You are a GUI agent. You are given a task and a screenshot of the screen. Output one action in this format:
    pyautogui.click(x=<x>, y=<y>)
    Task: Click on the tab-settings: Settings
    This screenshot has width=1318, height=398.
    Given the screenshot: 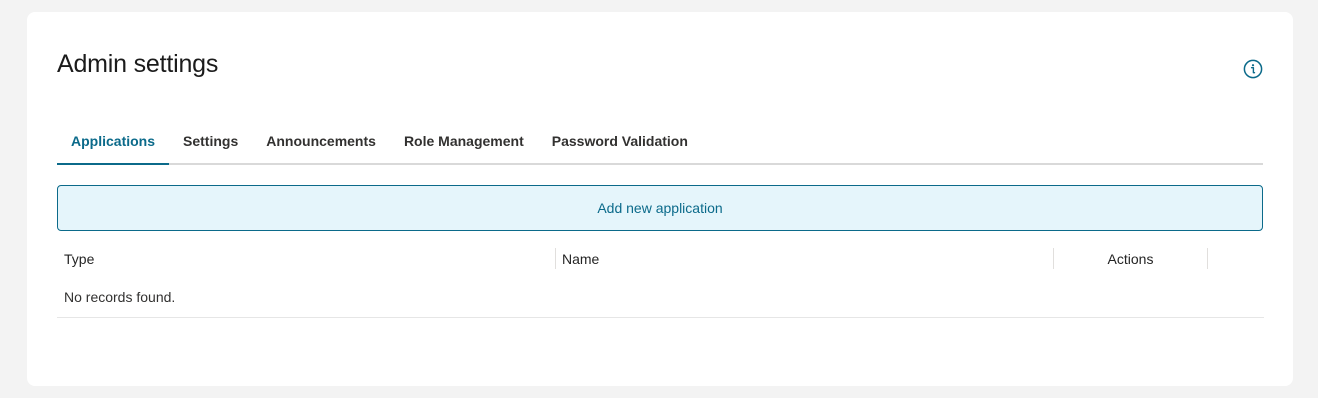 What is the action you would take?
    pyautogui.click(x=210, y=145)
    